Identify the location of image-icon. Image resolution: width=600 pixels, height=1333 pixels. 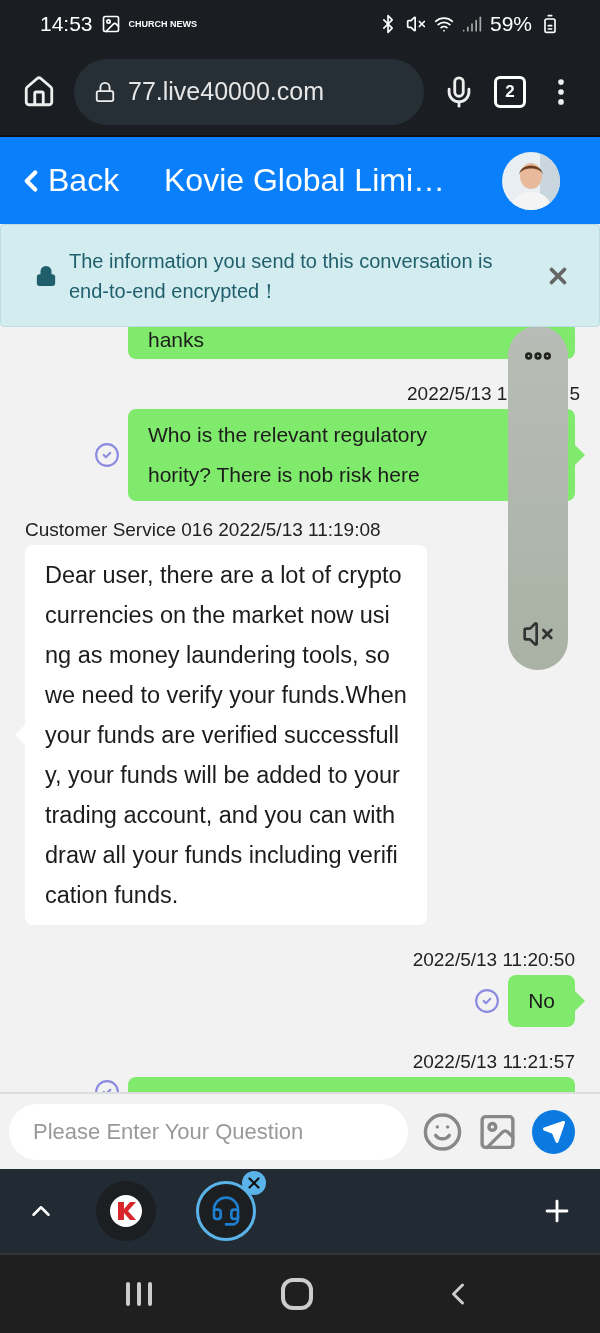
(110, 24).